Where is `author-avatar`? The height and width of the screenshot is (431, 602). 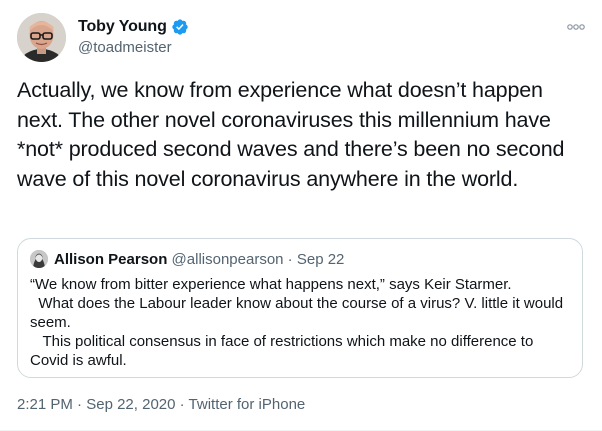 author-avatar is located at coordinates (41, 37).